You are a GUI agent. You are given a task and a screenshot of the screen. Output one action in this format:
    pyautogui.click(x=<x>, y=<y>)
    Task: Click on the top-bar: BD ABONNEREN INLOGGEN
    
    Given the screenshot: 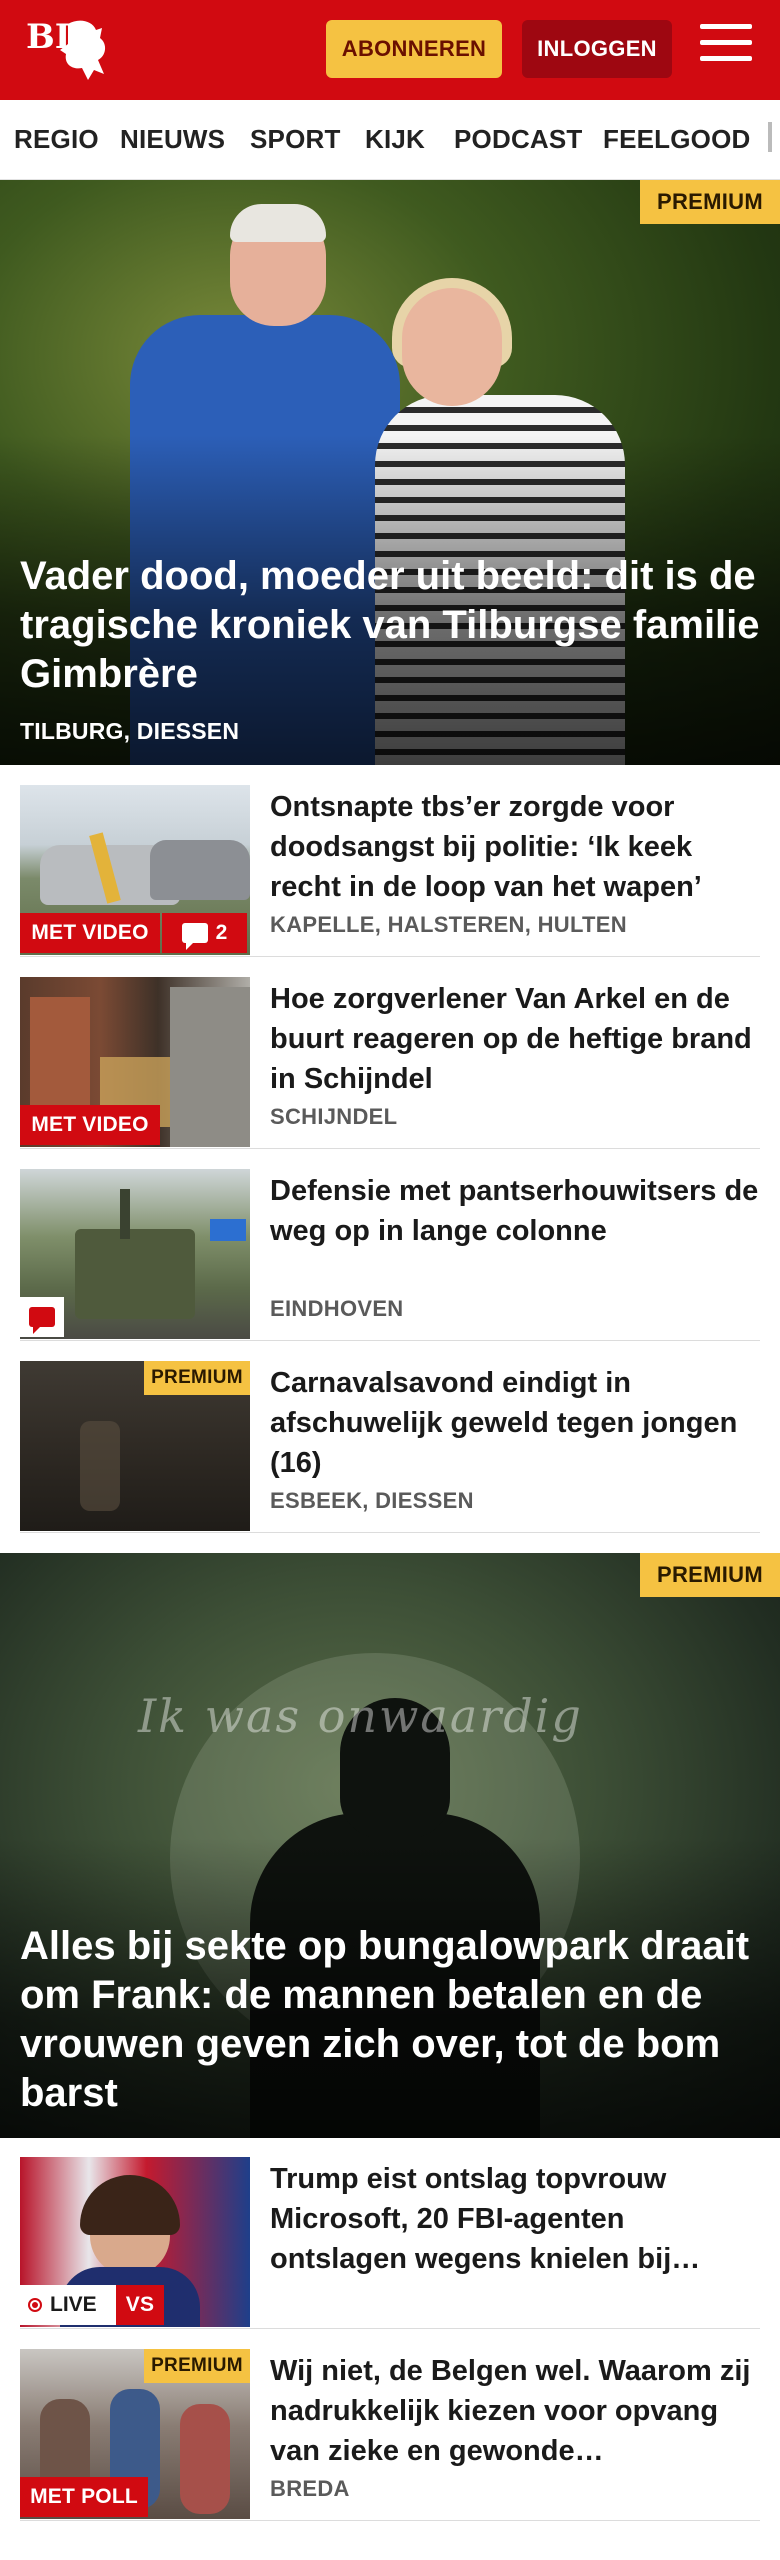 What is the action you would take?
    pyautogui.click(x=390, y=50)
    